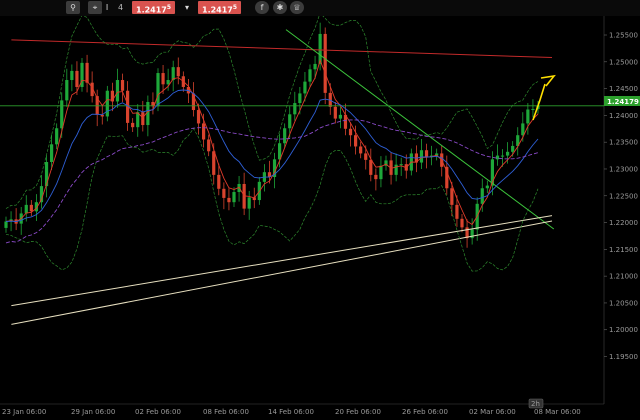 The height and width of the screenshot is (420, 640). Describe the element at coordinates (623, 330) in the screenshot. I see `y-tick-label: 1.20000` at that location.